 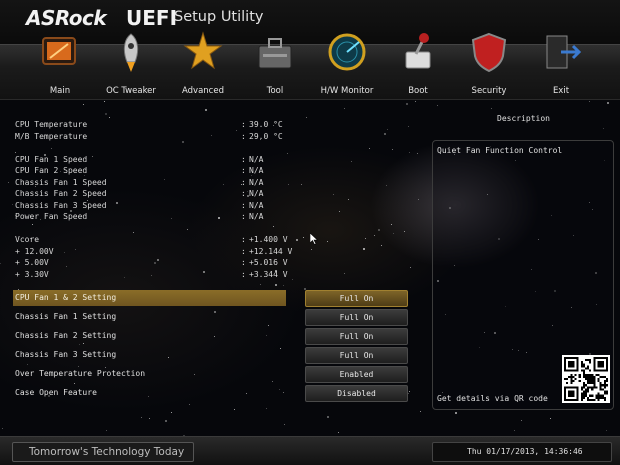 I want to click on tab-label: Exit, so click(x=561, y=91).